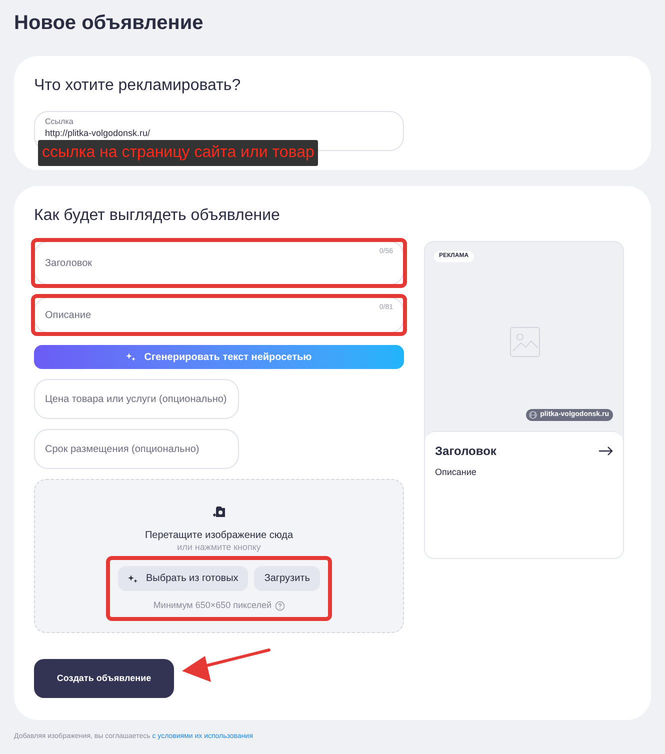 This screenshot has width=665, height=754. What do you see at coordinates (219, 556) in the screenshot?
I see `image-dropzone: Перетащите изображение сюда или нажмите кнопку Выбрать из готовых Загрузить Минимум 650×650 пикселей` at bounding box center [219, 556].